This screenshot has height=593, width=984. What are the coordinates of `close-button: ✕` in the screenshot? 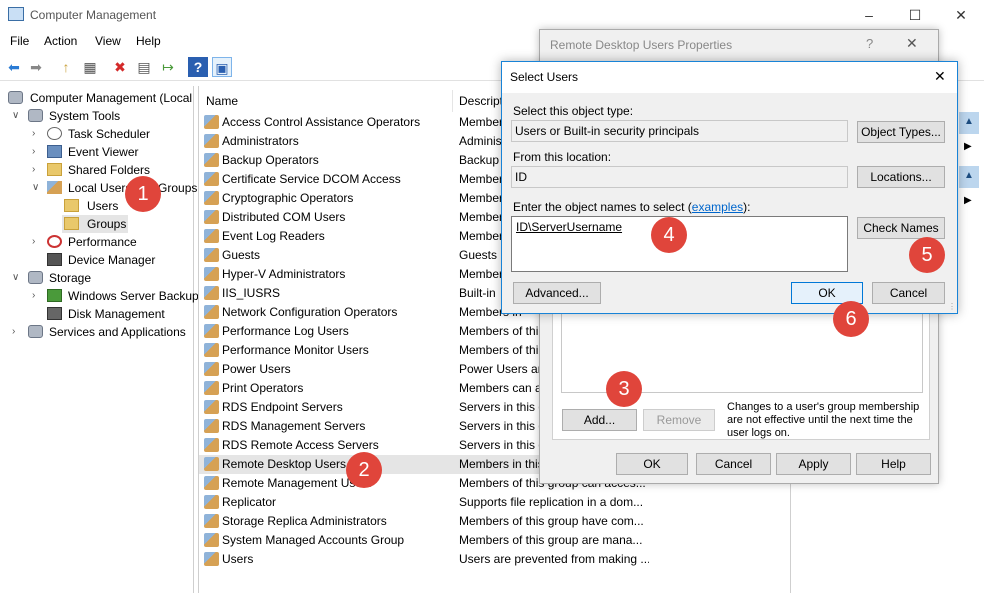 It's located at (961, 15).